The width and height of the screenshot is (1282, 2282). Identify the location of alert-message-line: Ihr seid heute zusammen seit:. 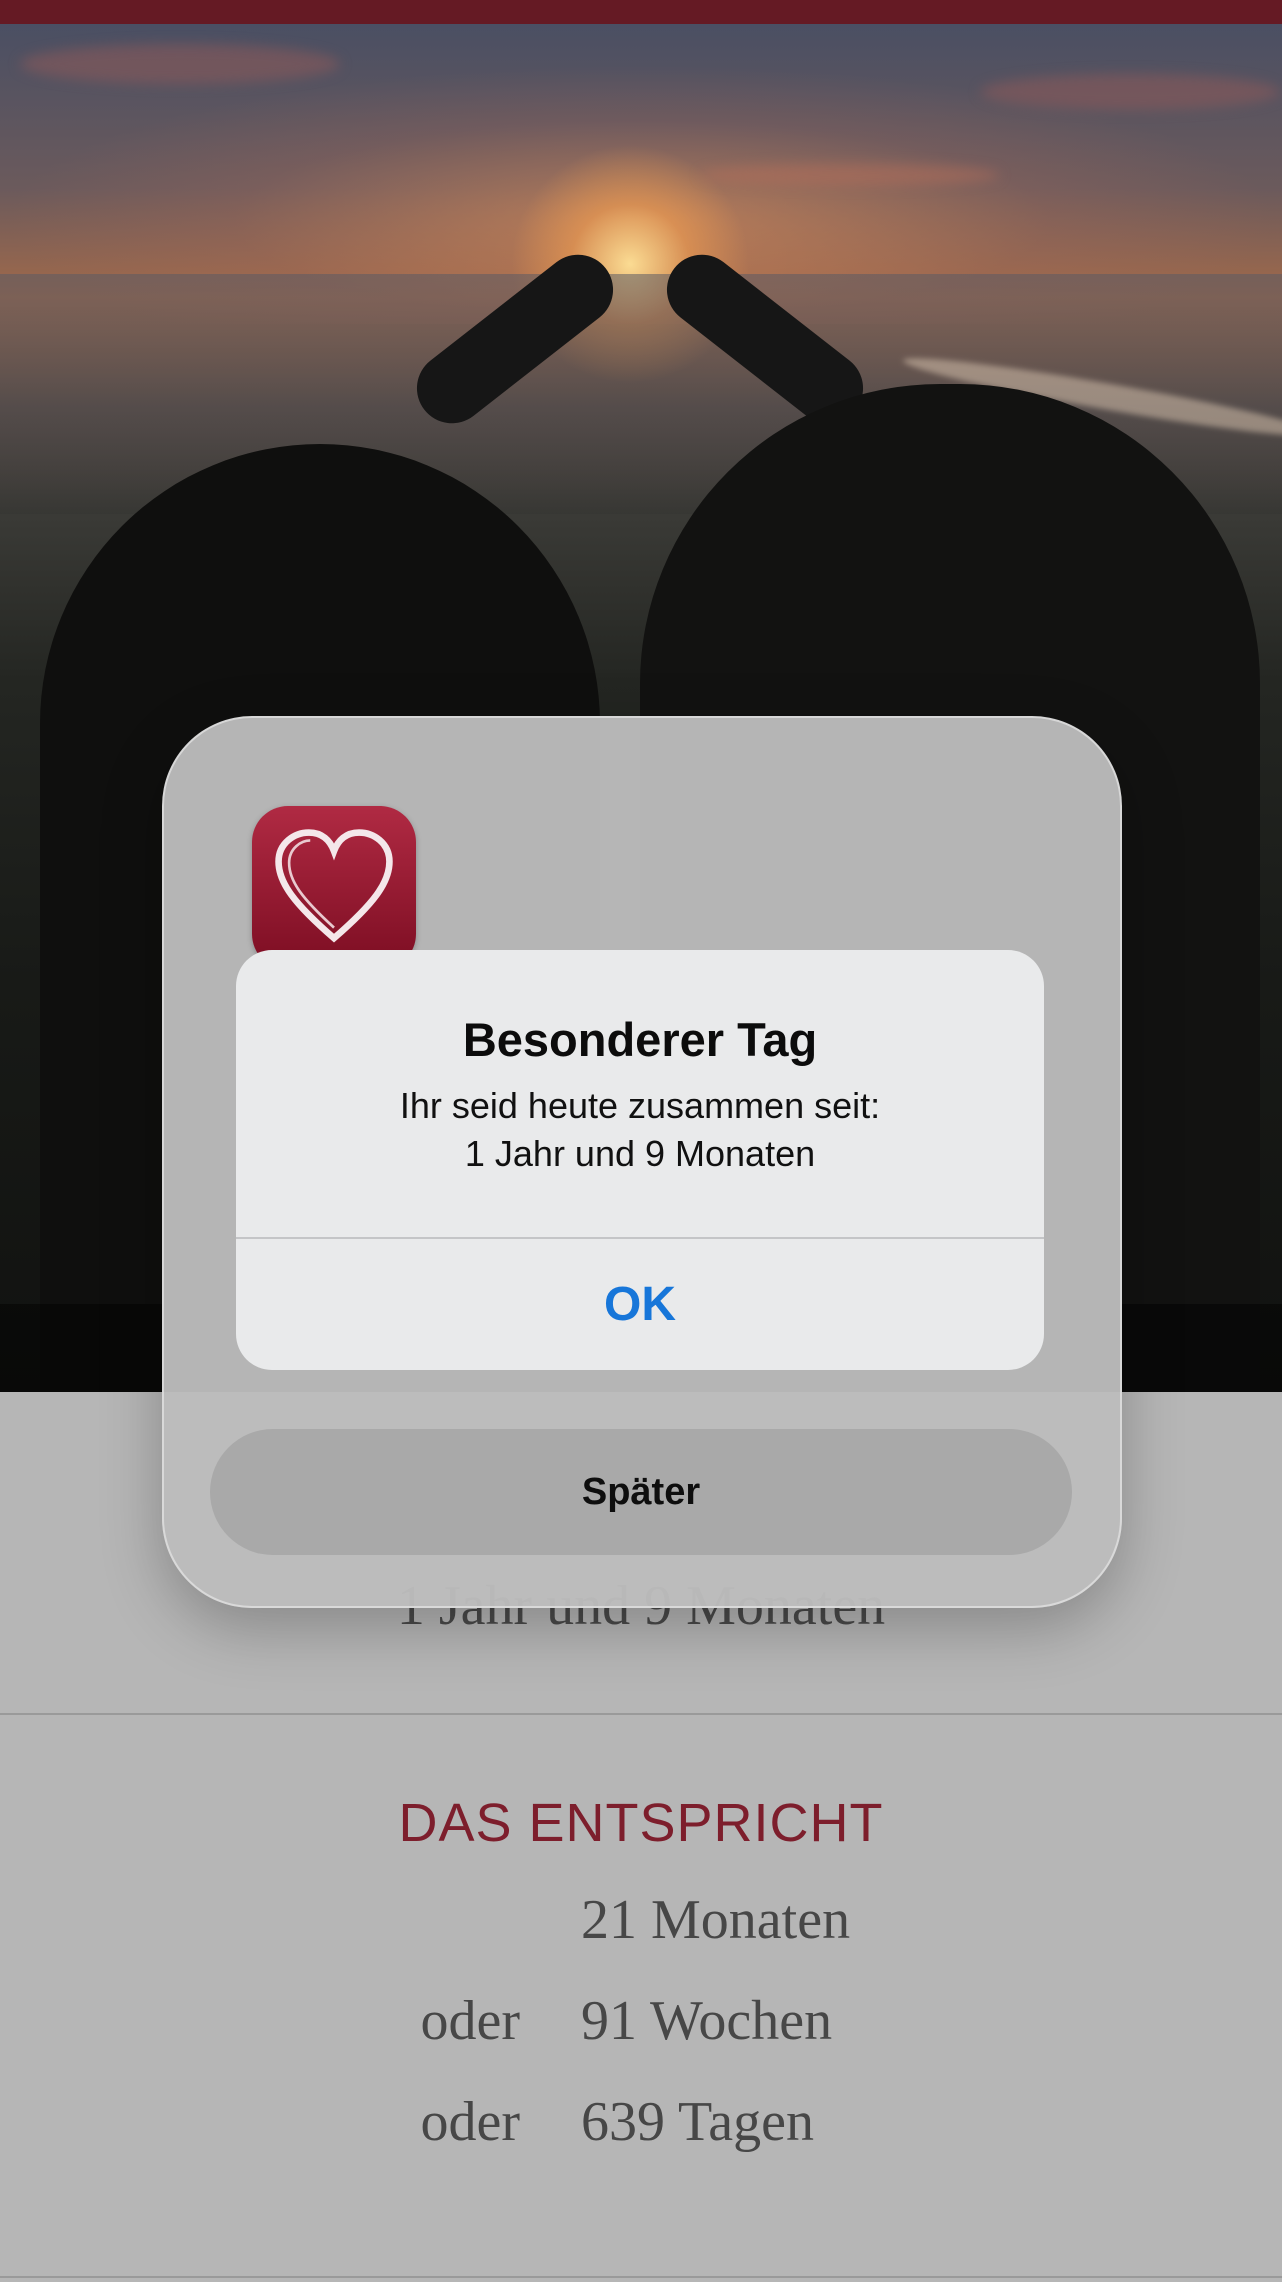
(640, 1105).